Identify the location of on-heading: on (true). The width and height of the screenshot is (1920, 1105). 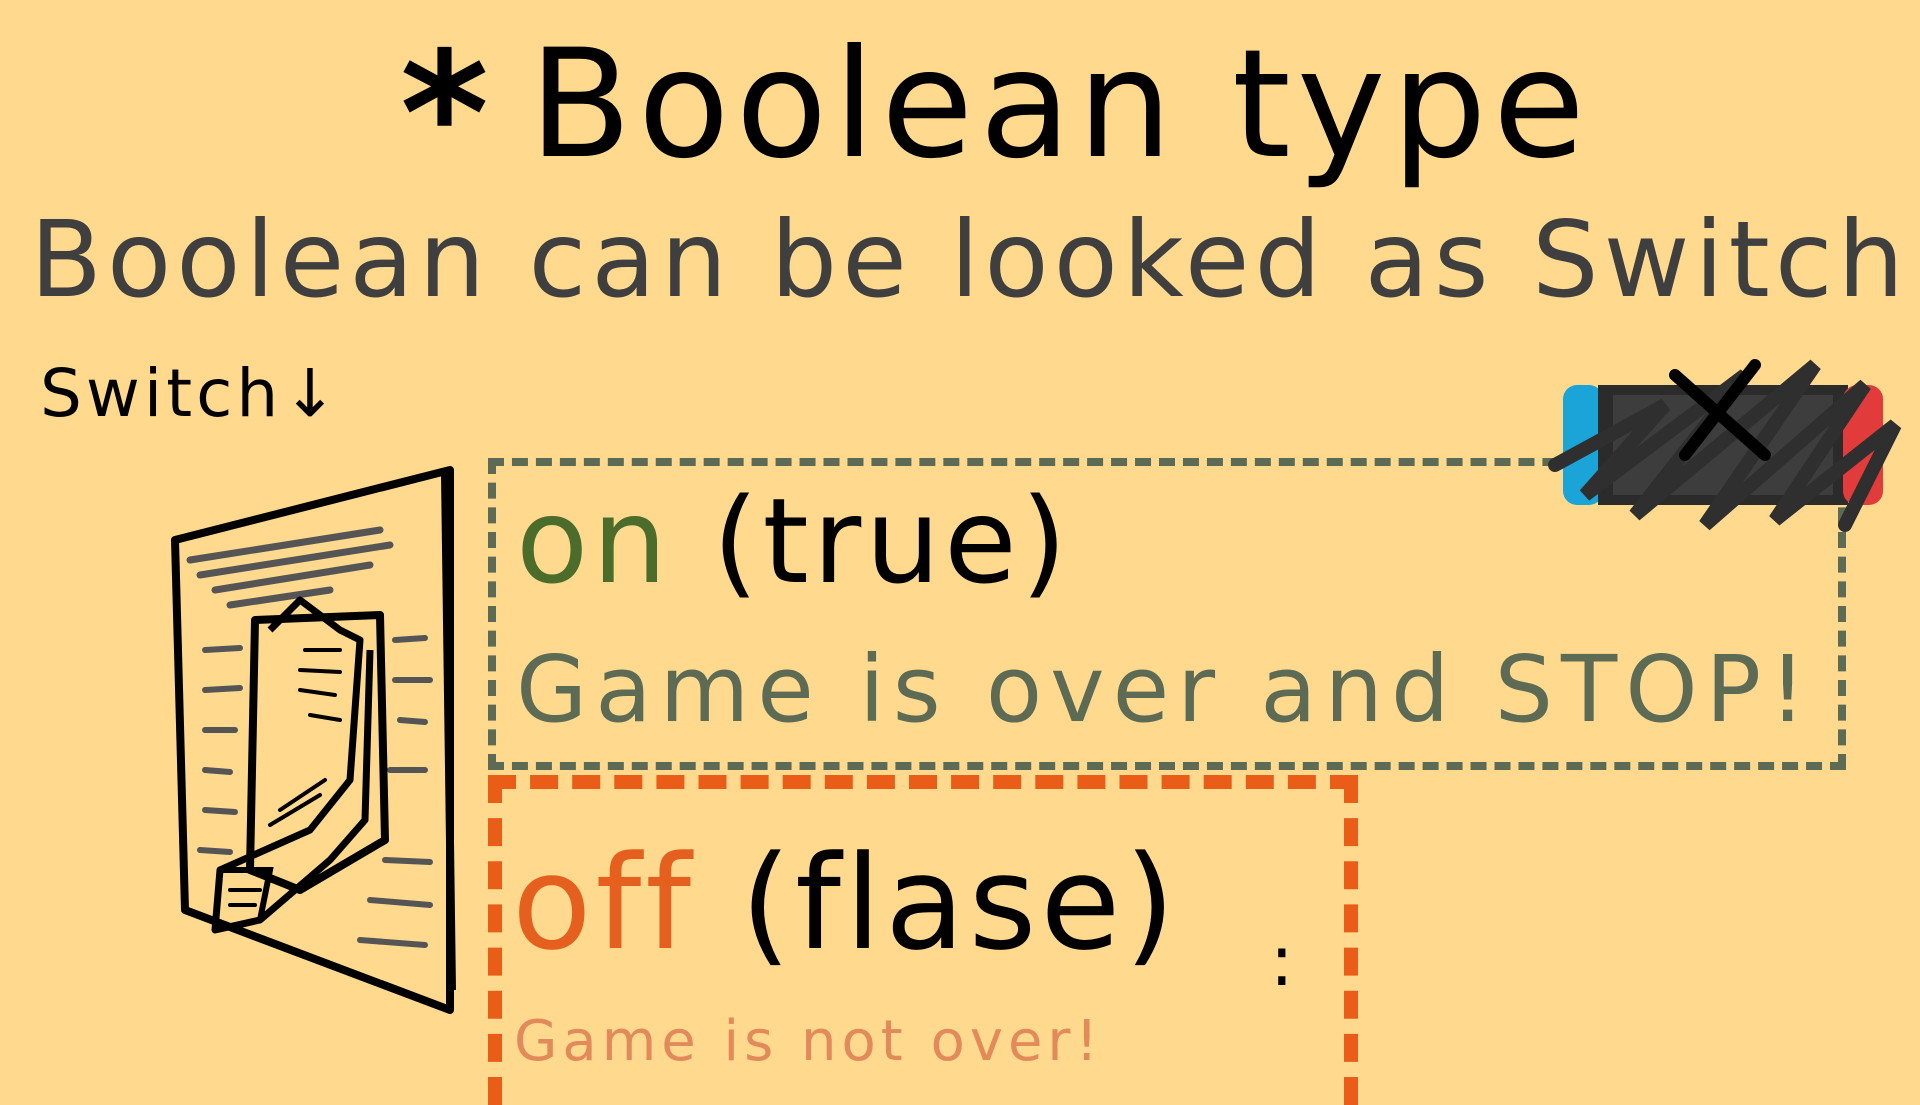
(793, 541).